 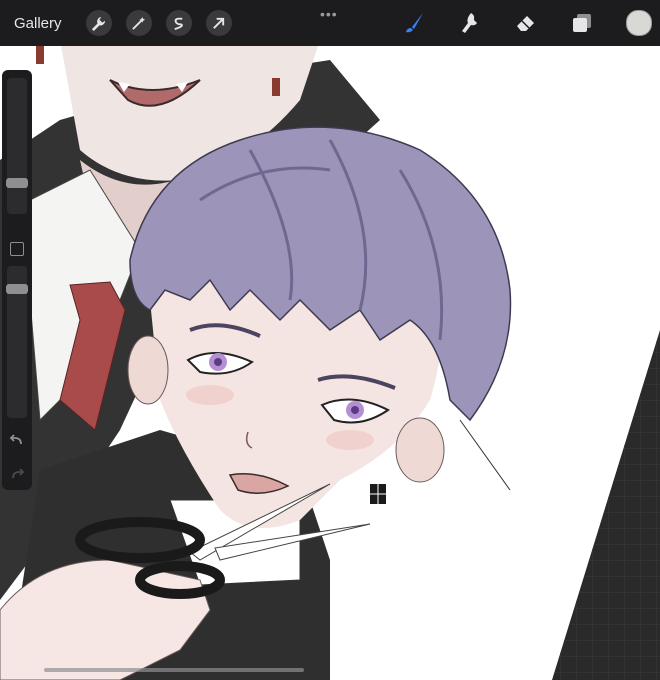 What do you see at coordinates (17, 183) in the screenshot?
I see `brush-size-thumb` at bounding box center [17, 183].